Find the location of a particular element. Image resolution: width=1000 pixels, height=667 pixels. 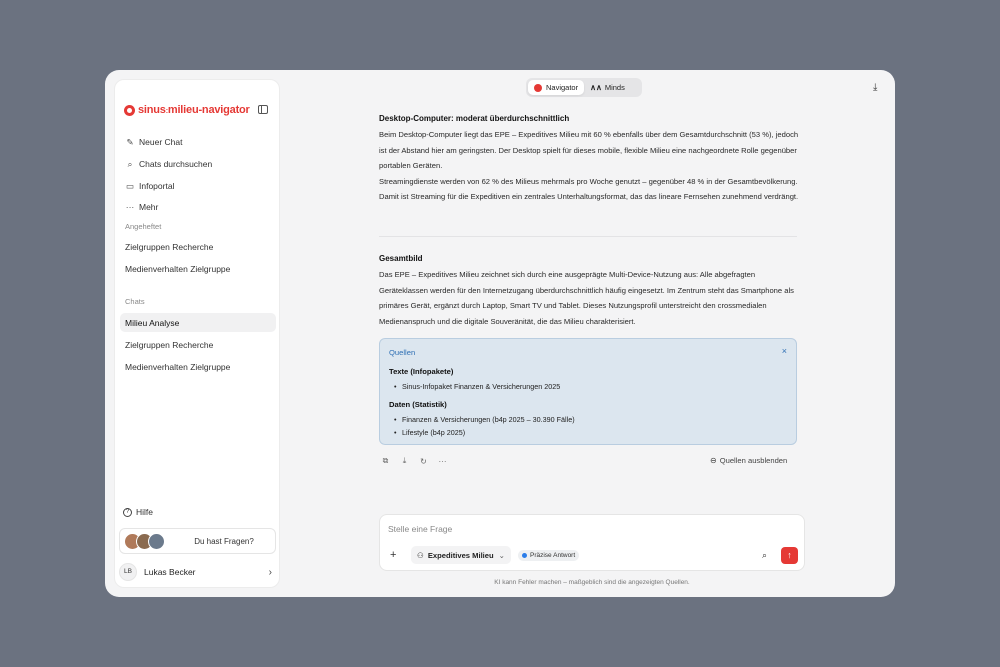

milieu-select: ⚇ Expeditives Milieu ⌄ is located at coordinates (461, 555).